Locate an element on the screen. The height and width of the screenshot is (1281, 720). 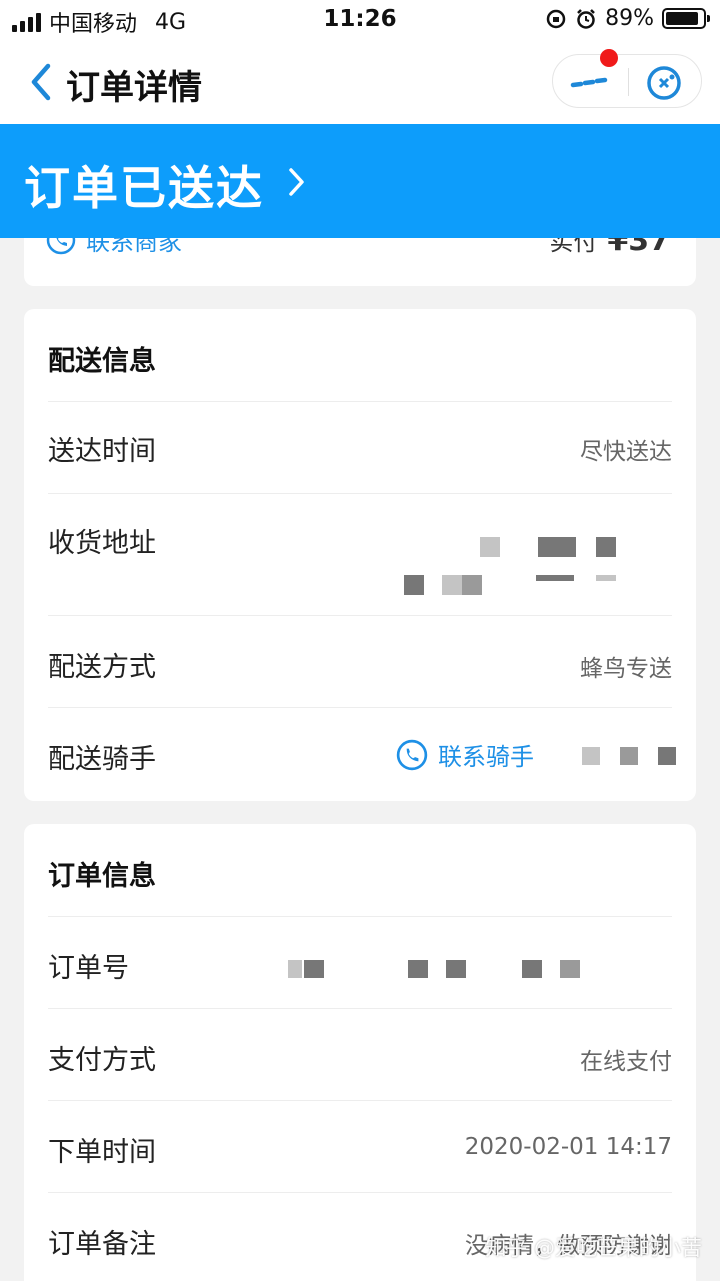
status-bar: 中国移动 4G 11:26 89% is located at coordinates (360, 20).